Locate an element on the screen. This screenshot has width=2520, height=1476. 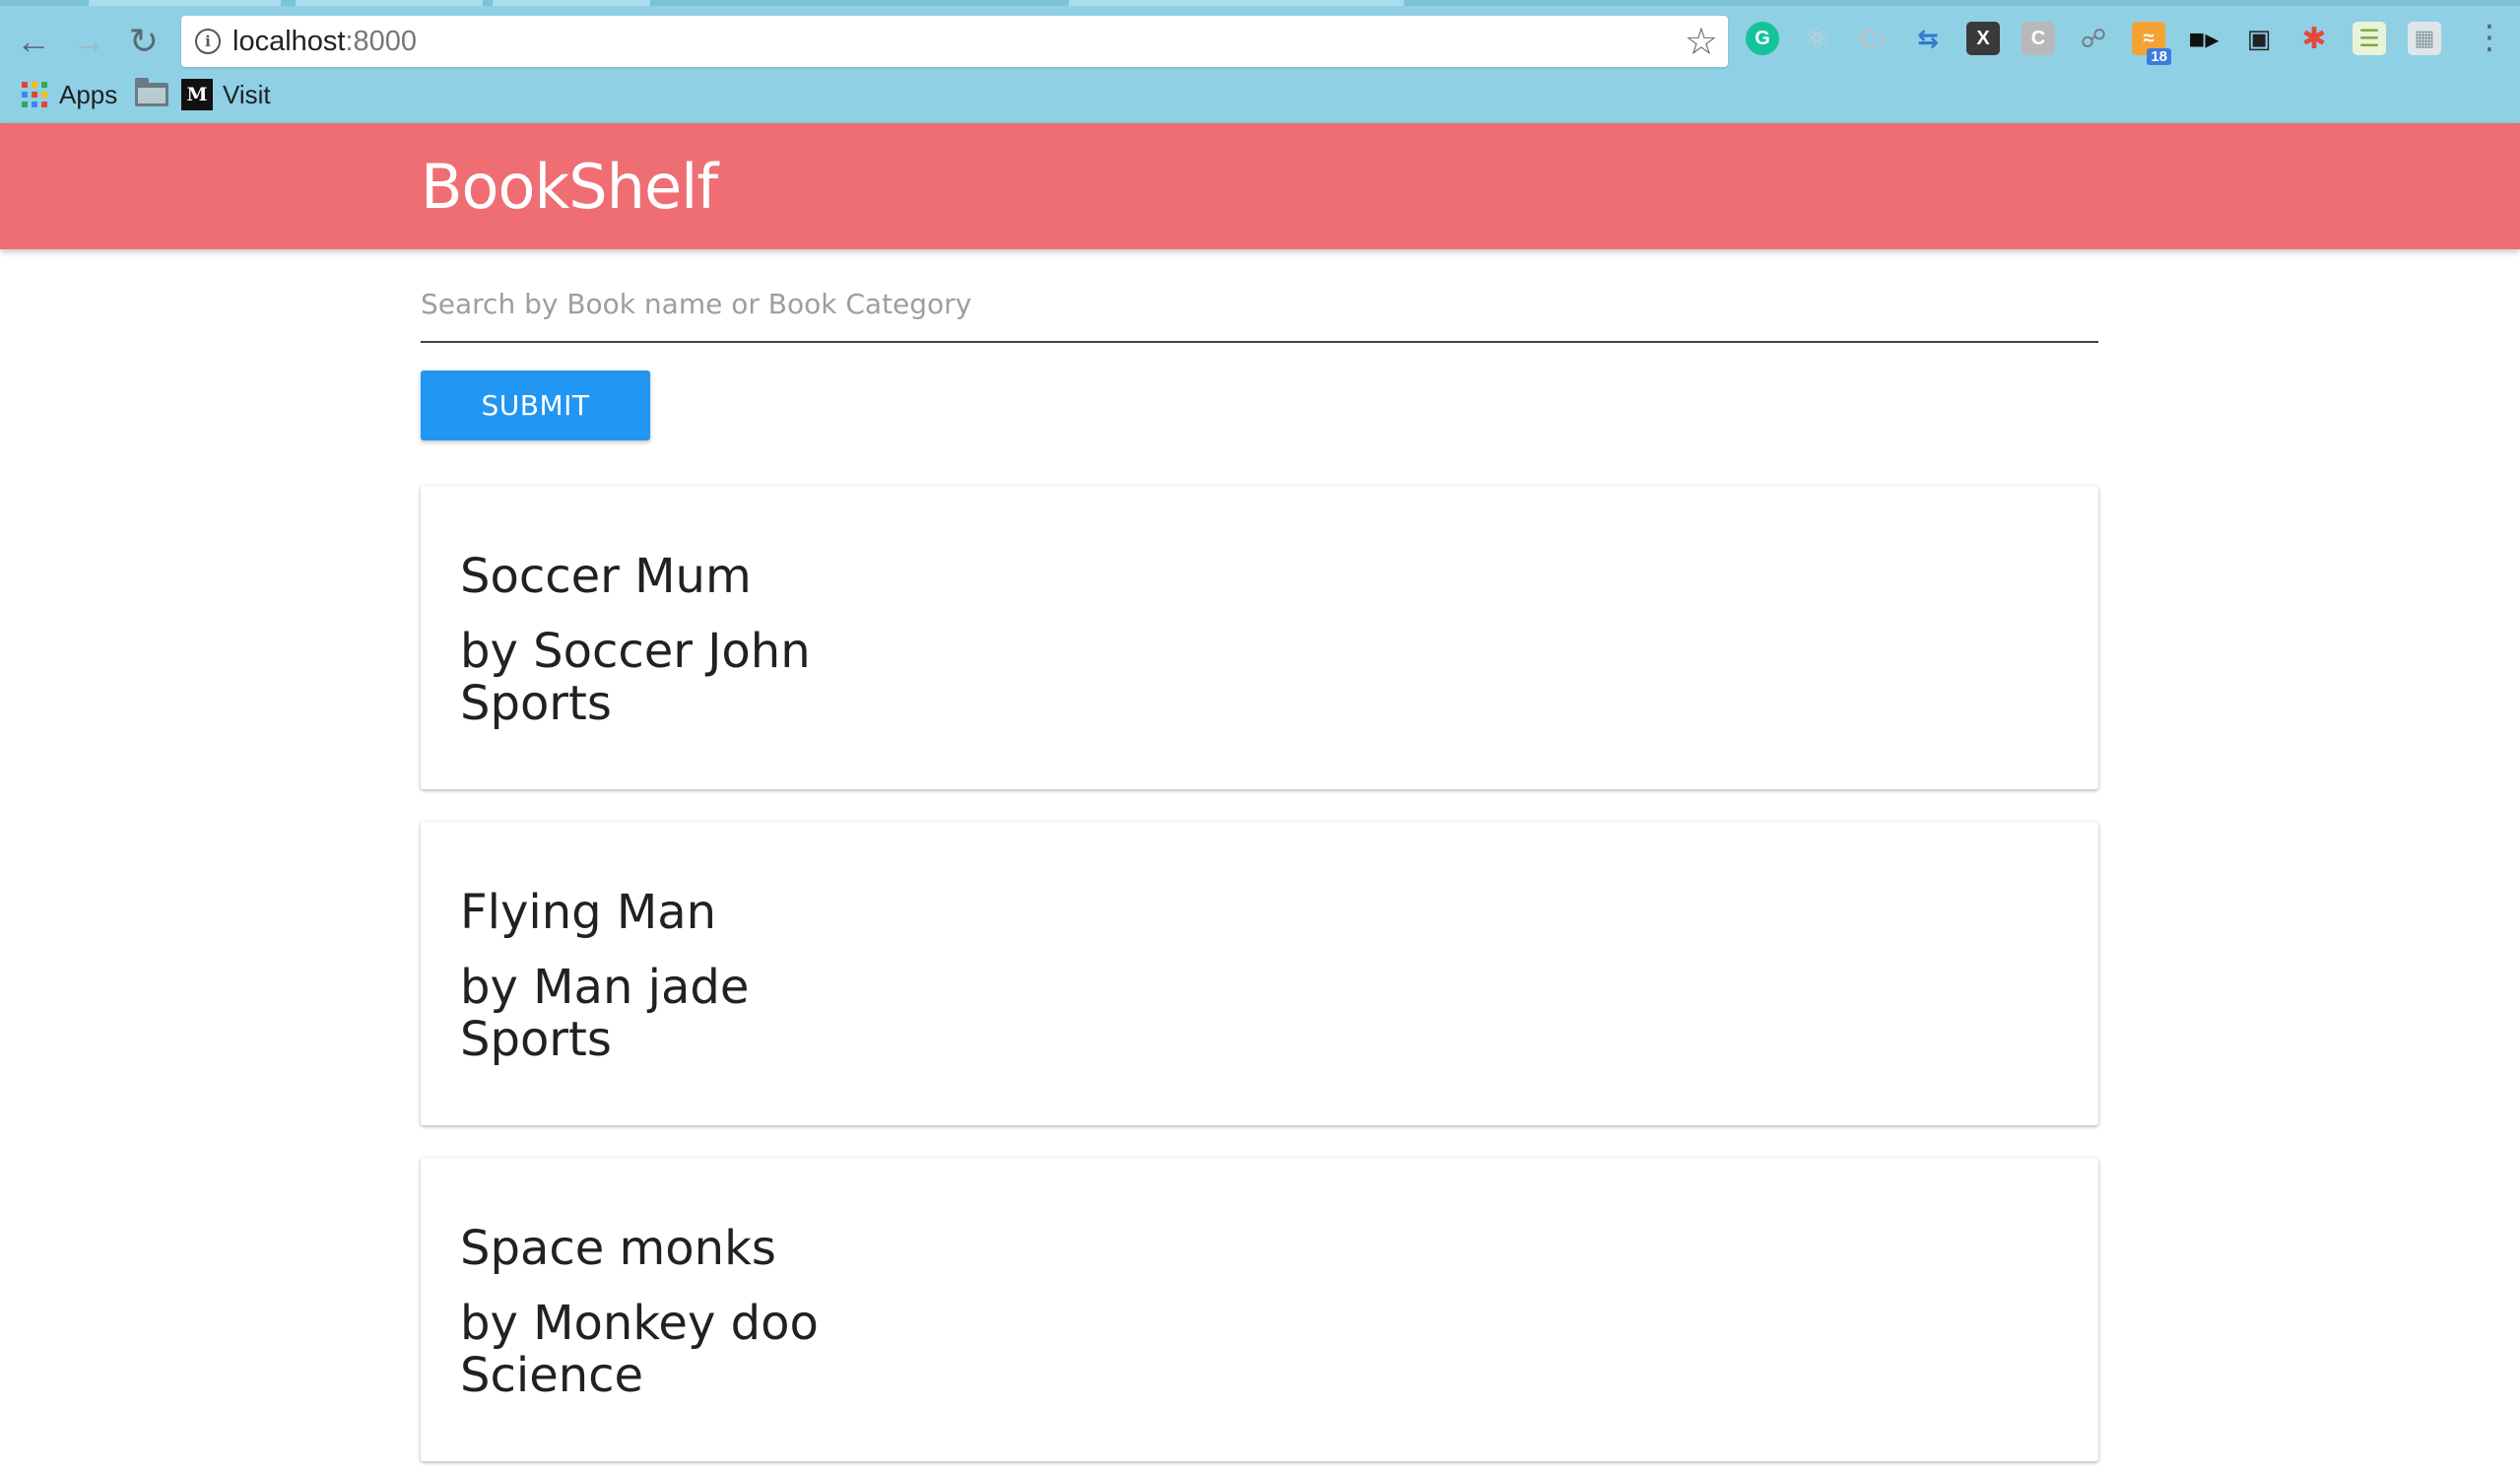
browser-menu-icon: ⋮ is located at coordinates (2489, 39).